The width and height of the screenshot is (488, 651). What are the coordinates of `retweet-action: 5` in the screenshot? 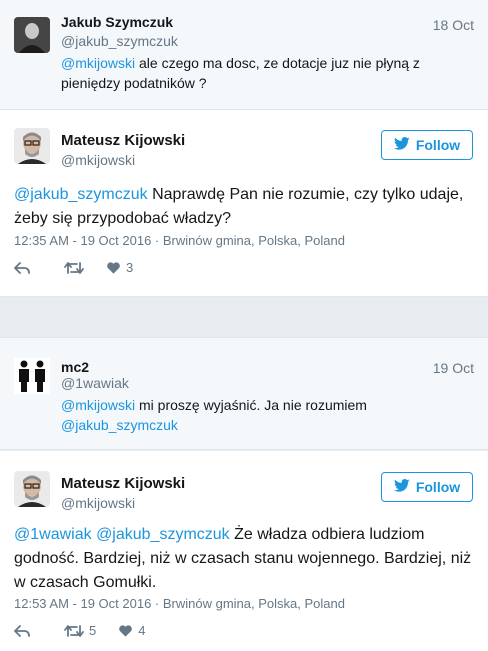 It's located at (80, 630).